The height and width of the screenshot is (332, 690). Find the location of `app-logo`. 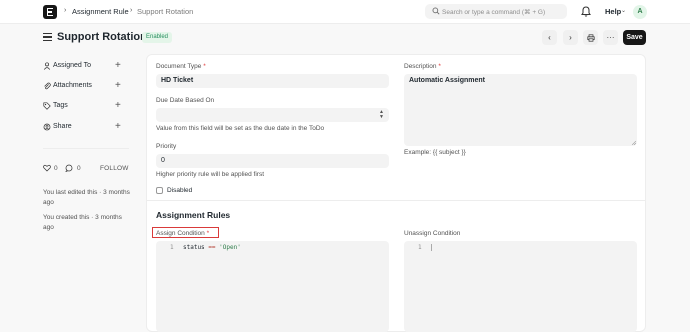

app-logo is located at coordinates (50, 12).